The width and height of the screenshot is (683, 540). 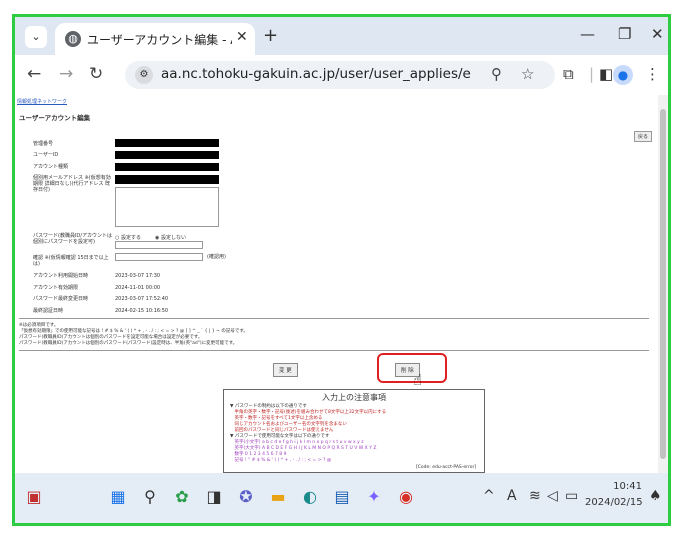 What do you see at coordinates (48, 311) in the screenshot?
I see `date-label-lastauth: 最終認証日時` at bounding box center [48, 311].